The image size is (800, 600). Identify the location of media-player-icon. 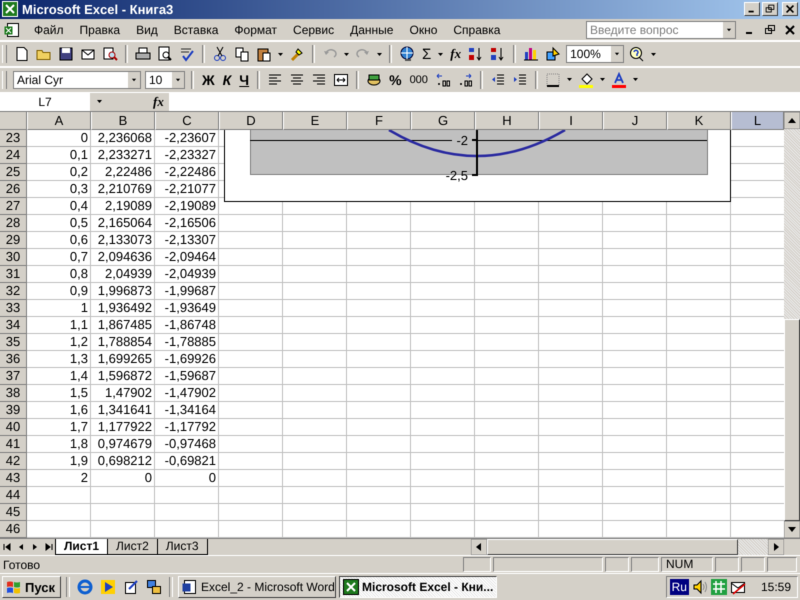
(108, 587).